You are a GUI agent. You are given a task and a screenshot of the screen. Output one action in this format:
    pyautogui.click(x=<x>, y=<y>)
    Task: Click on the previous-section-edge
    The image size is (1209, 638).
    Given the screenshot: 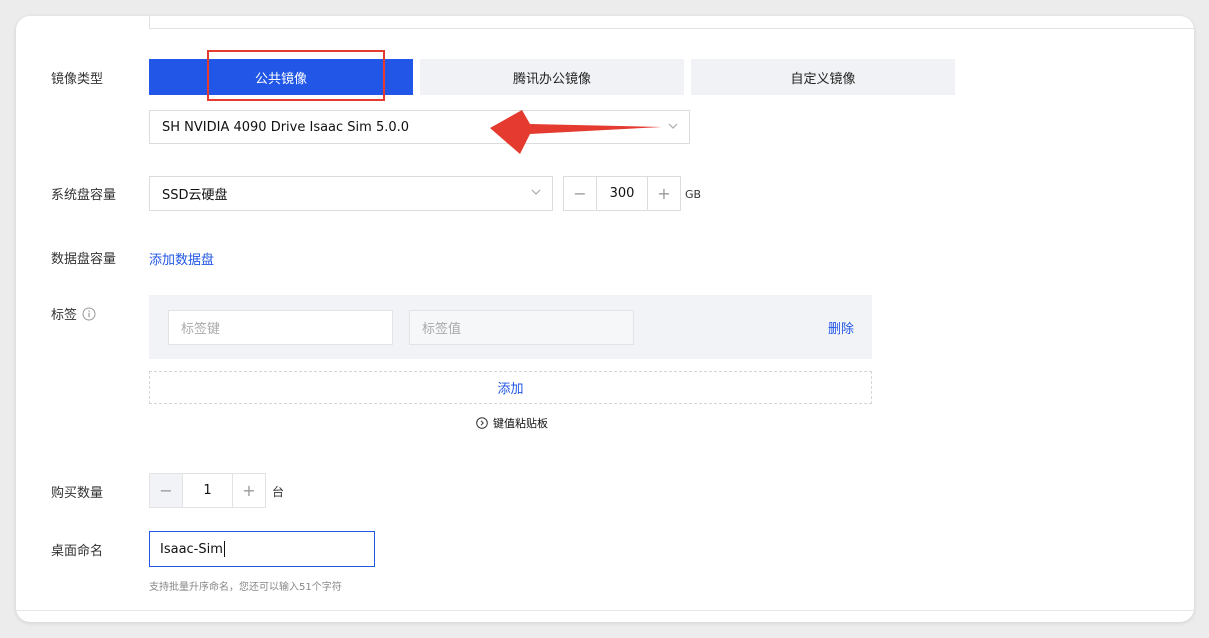 What is the action you would take?
    pyautogui.click(x=671, y=22)
    